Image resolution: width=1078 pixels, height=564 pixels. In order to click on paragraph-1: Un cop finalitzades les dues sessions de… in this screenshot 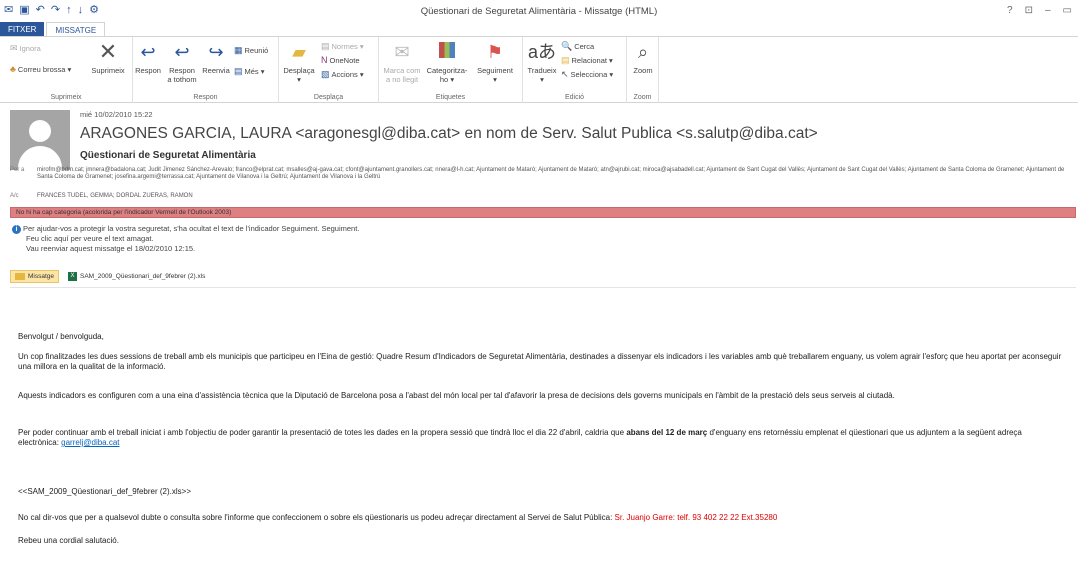, I will do `click(540, 361)`.